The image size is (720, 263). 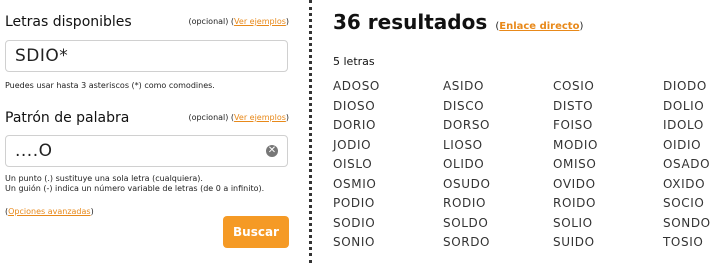 What do you see at coordinates (388, 89) in the screenshot?
I see `result-word: ADOSO` at bounding box center [388, 89].